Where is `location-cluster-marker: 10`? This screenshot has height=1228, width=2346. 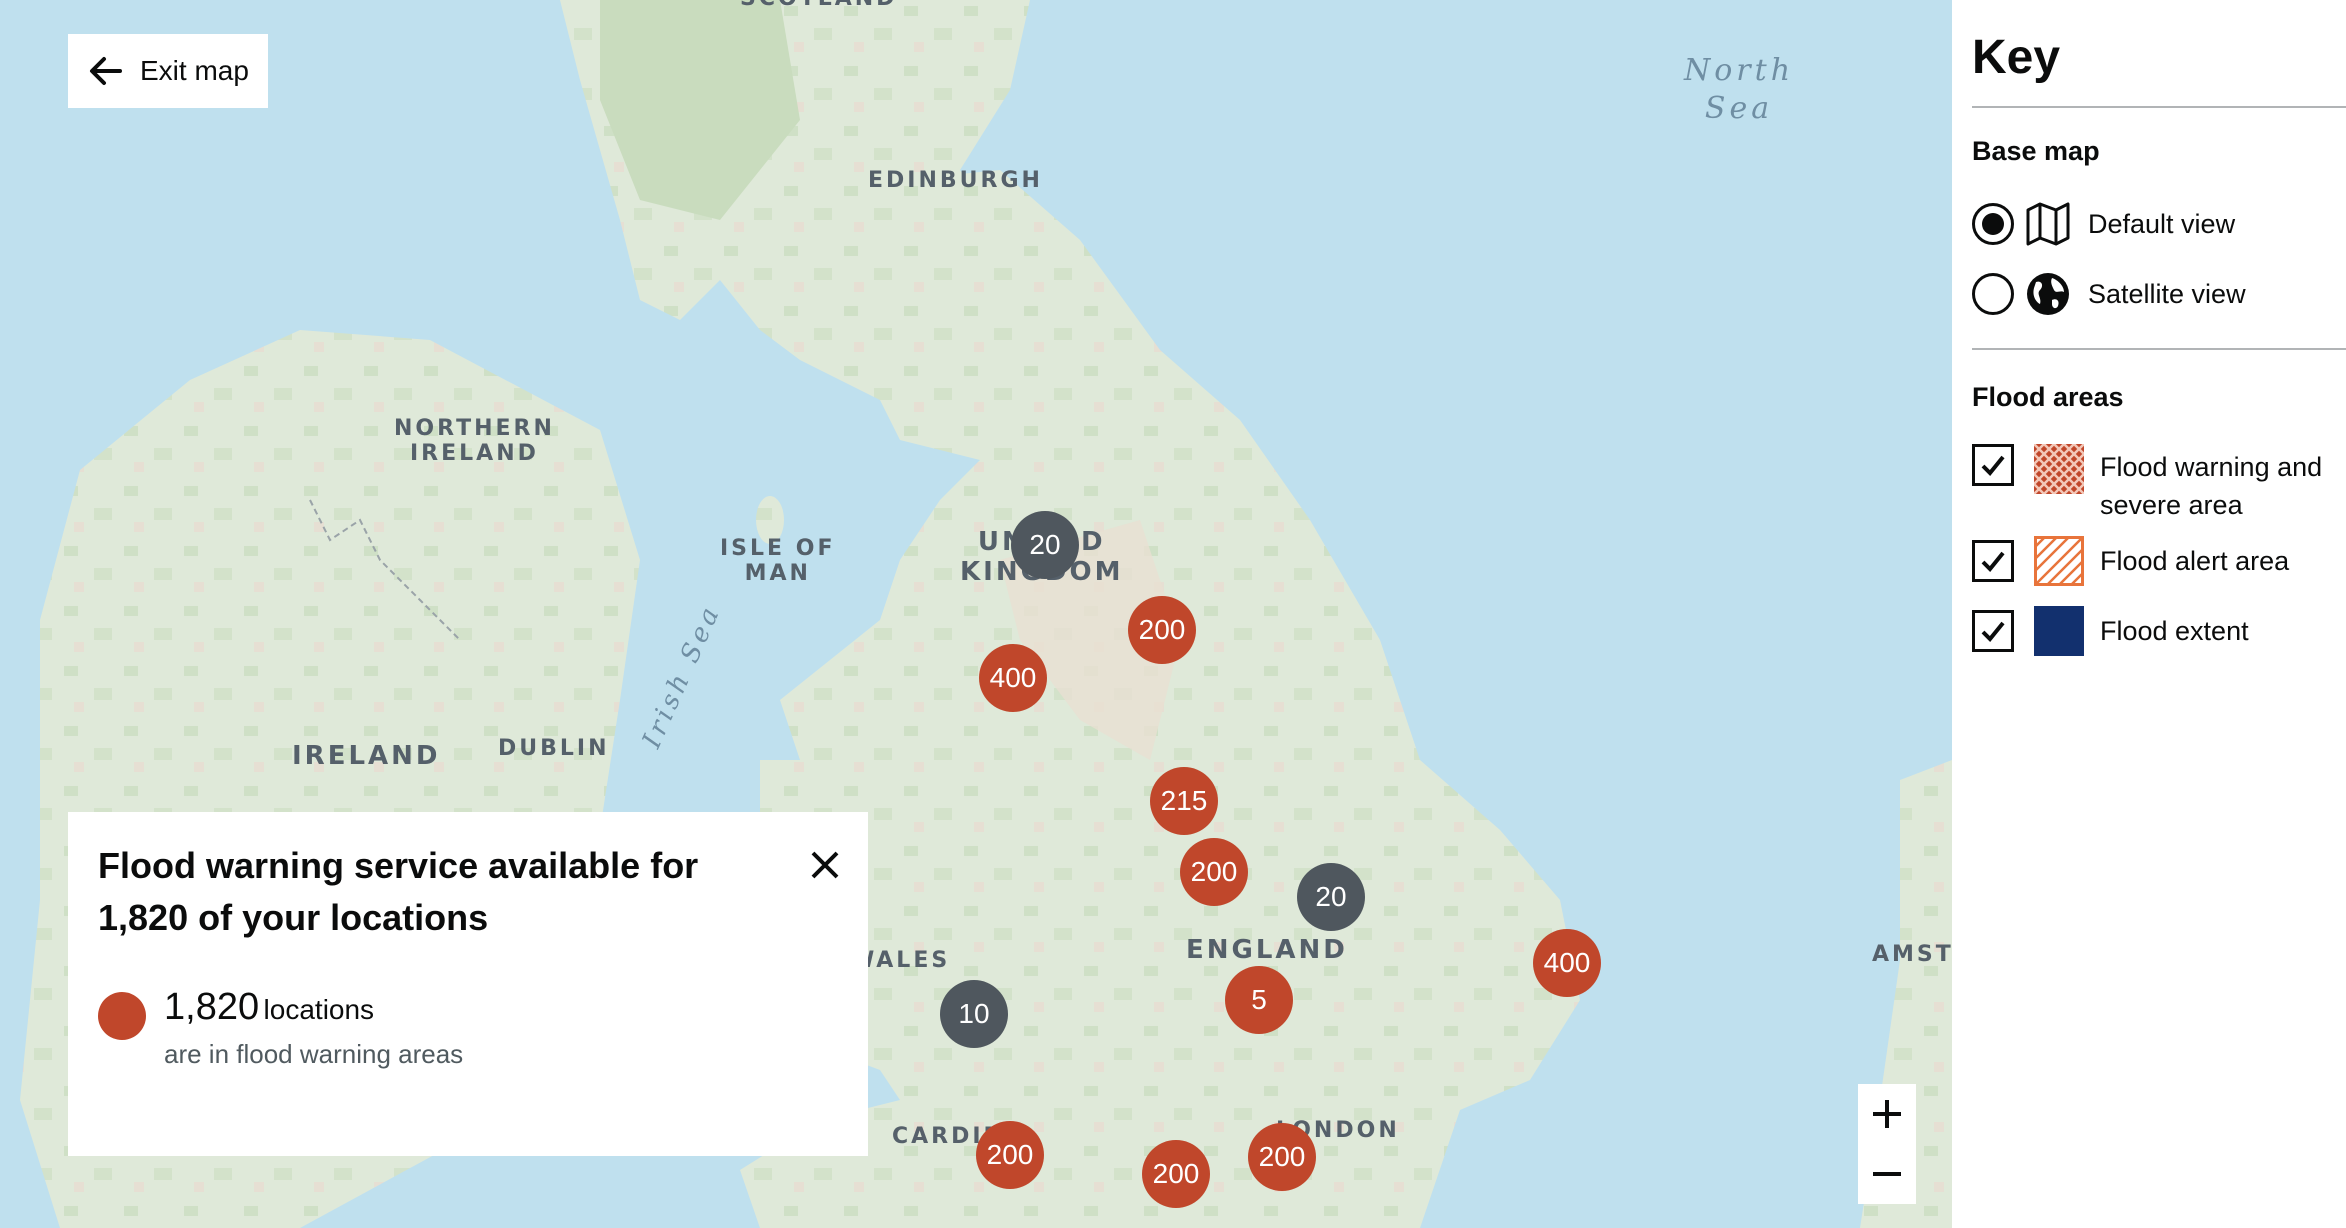
location-cluster-marker: 10 is located at coordinates (974, 1014).